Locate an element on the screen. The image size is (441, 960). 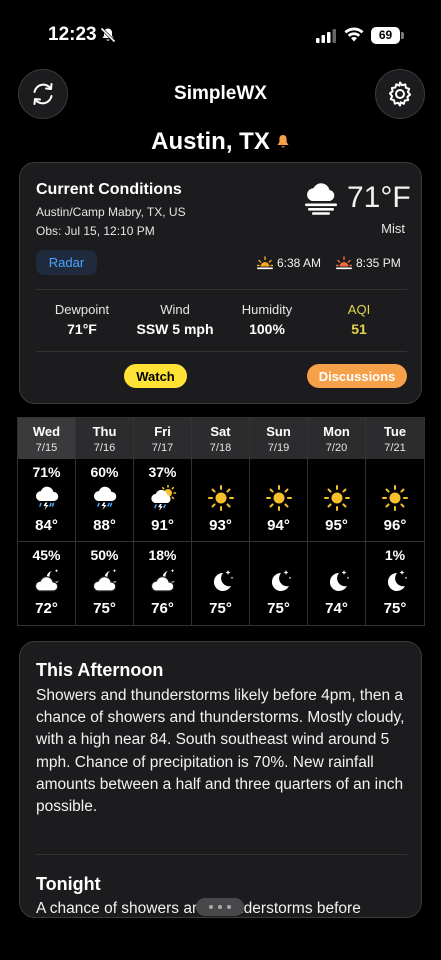
high-temperature: 84° is located at coordinates (46, 525).